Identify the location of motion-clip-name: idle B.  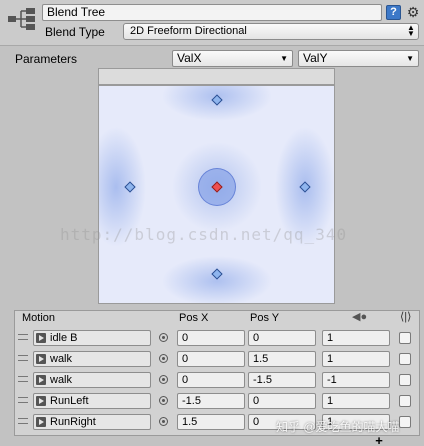
(64, 338).